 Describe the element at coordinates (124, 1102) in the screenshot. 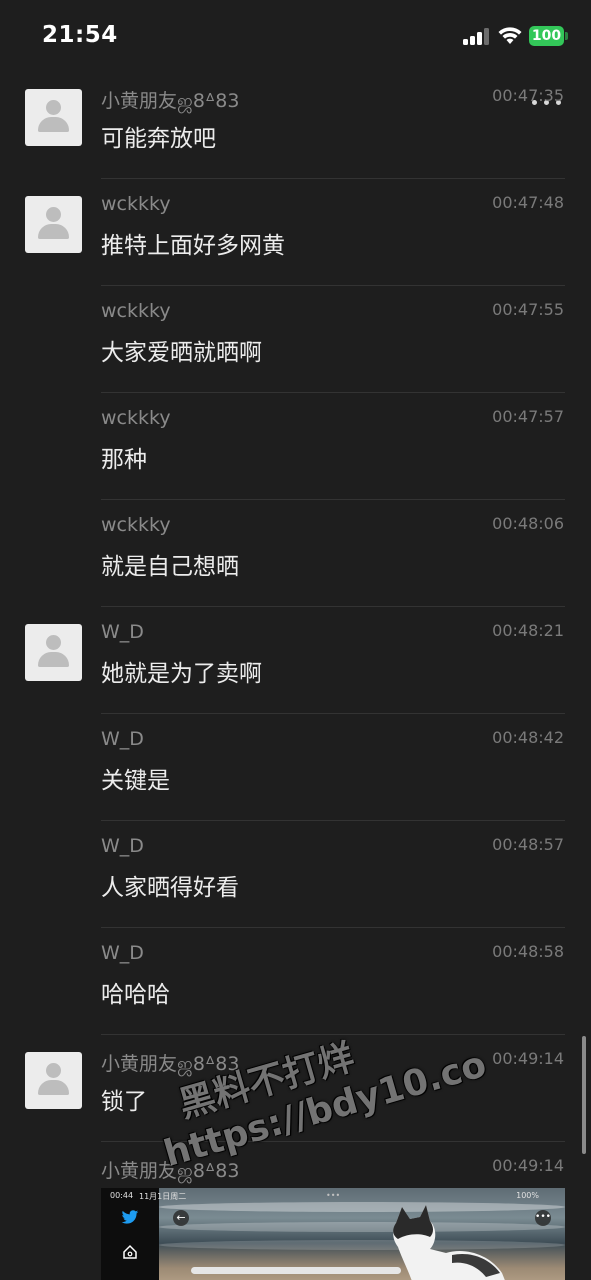

I see `message-text: 锁了` at that location.